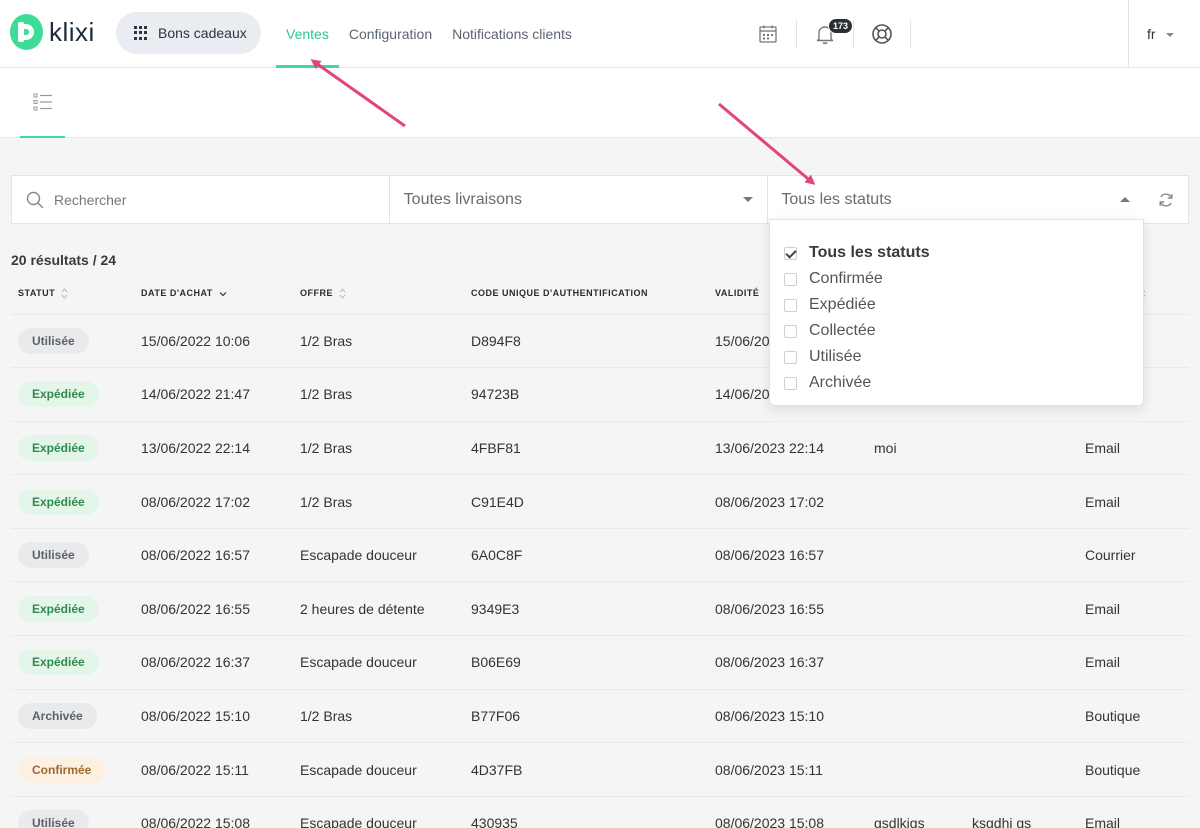  Describe the element at coordinates (956, 253) in the screenshot. I see `status-option: Tous les statuts` at that location.